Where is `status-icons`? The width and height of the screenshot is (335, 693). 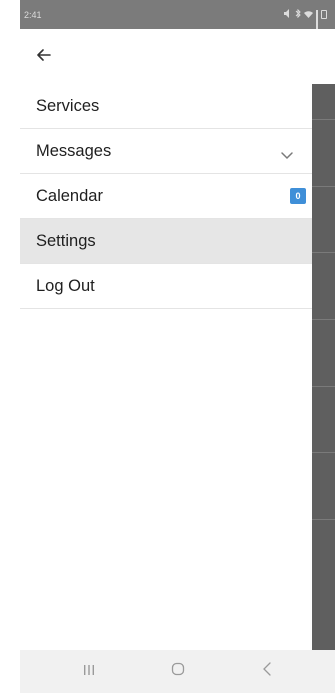 status-icons is located at coordinates (305, 21).